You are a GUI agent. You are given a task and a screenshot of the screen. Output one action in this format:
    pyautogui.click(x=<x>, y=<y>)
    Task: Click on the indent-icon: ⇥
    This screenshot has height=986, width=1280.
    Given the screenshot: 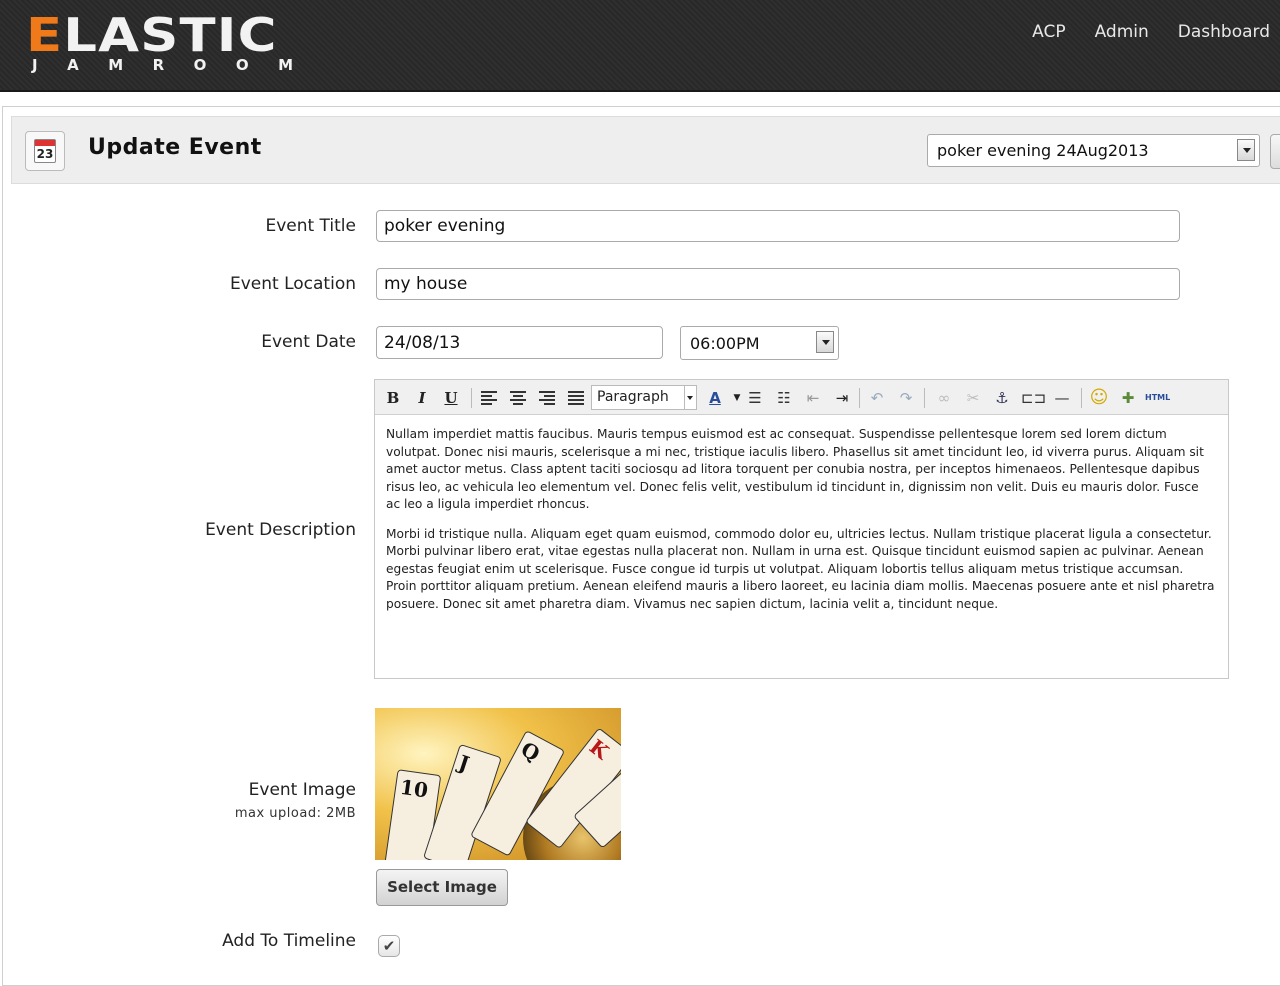 What is the action you would take?
    pyautogui.click(x=842, y=398)
    